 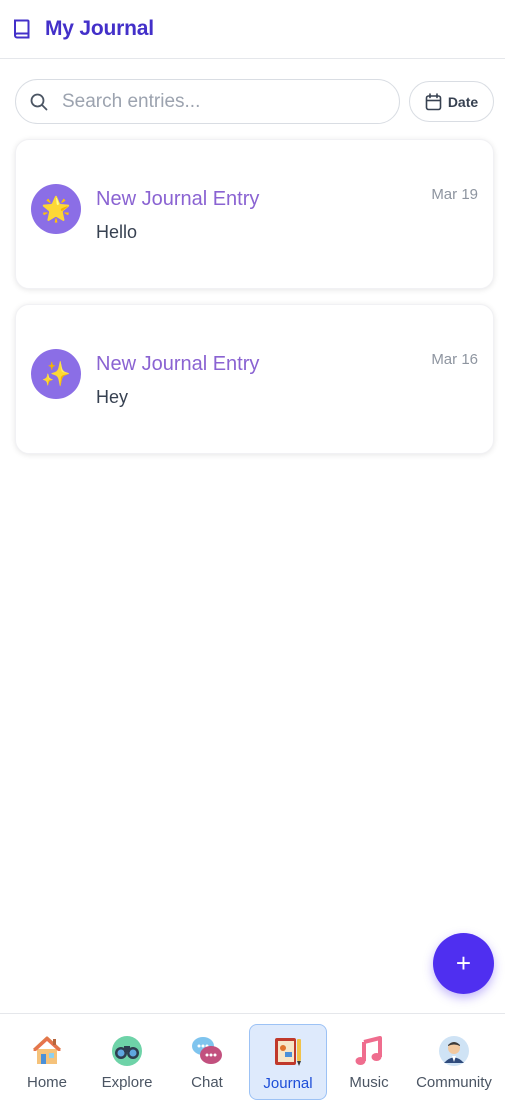 I want to click on date-filter-label: Date, so click(x=463, y=101).